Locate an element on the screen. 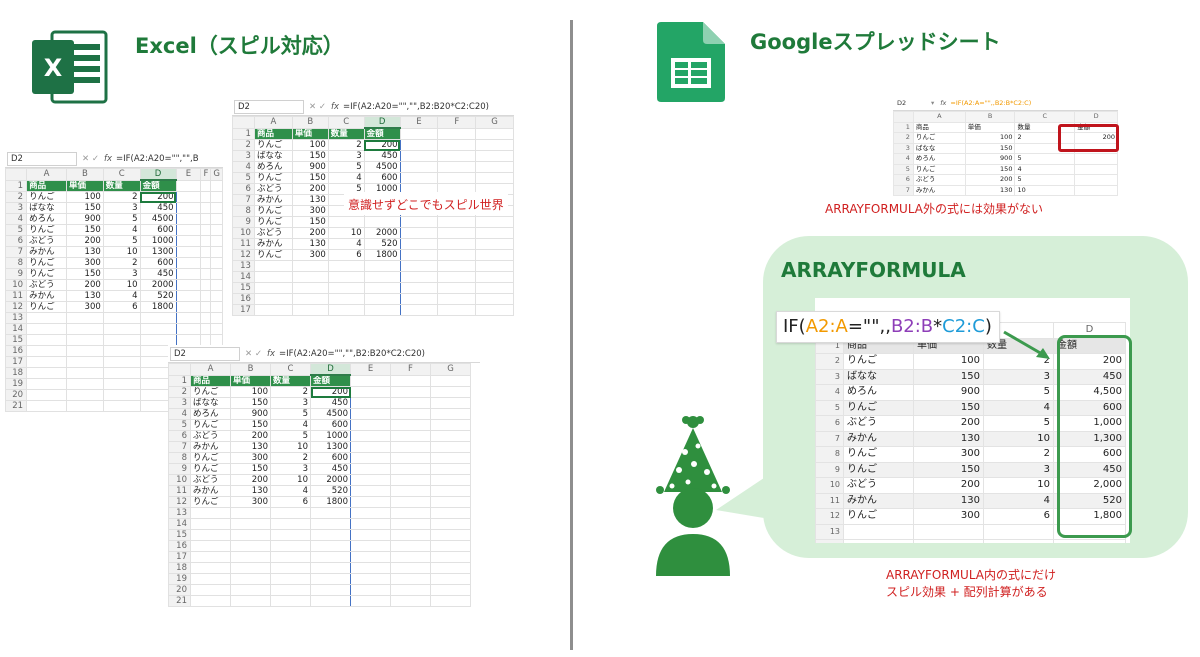  row-header: 12 is located at coordinates (179, 502).